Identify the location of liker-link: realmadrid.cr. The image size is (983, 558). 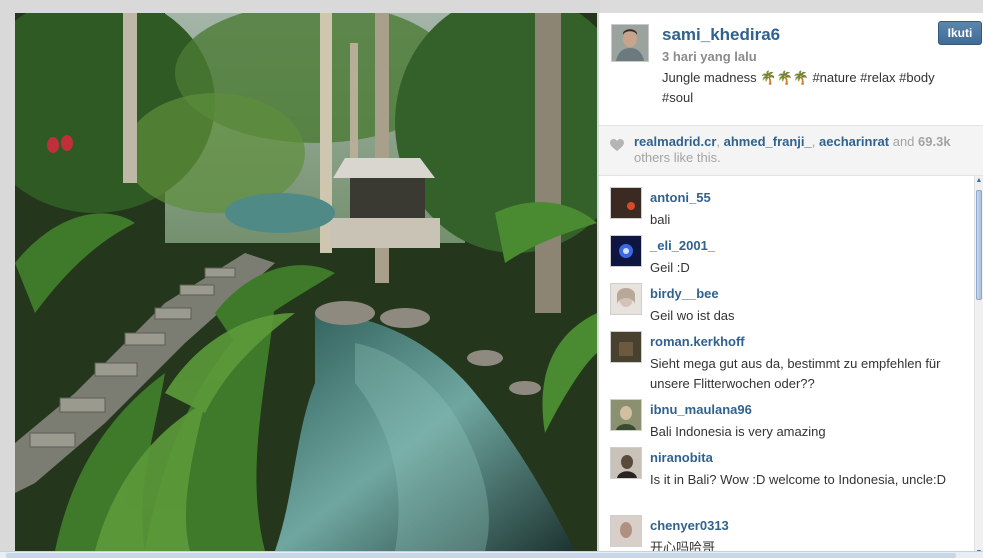
(675, 141).